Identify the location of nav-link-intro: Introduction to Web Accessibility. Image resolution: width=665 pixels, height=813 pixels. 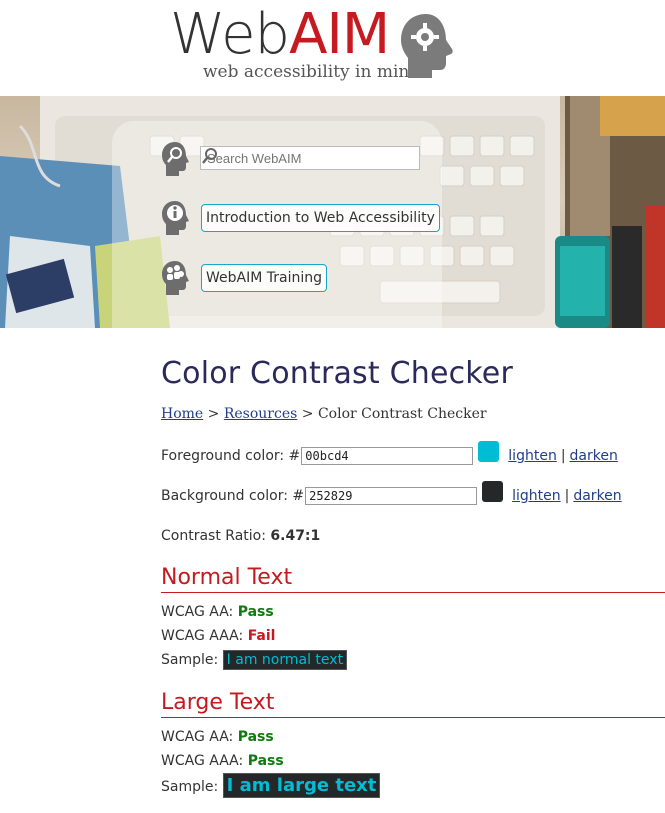
(320, 218).